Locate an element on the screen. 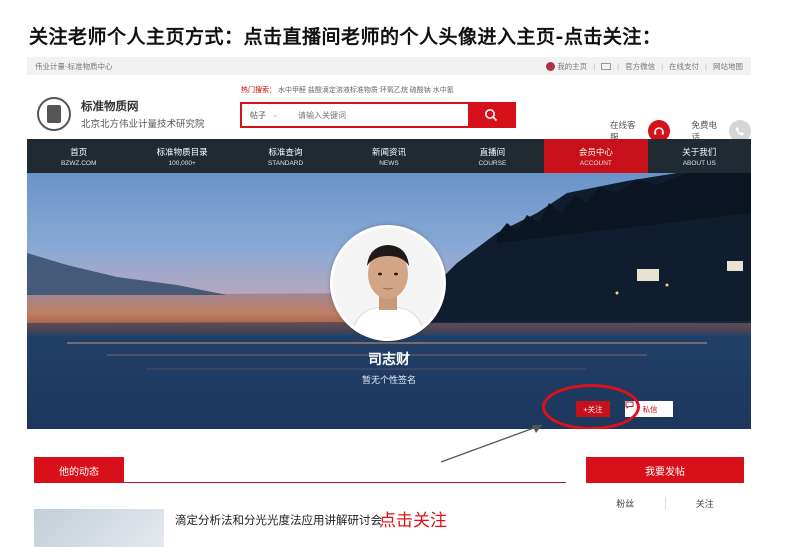 The image size is (792, 547). annotation-arrow is located at coordinates (491, 443).